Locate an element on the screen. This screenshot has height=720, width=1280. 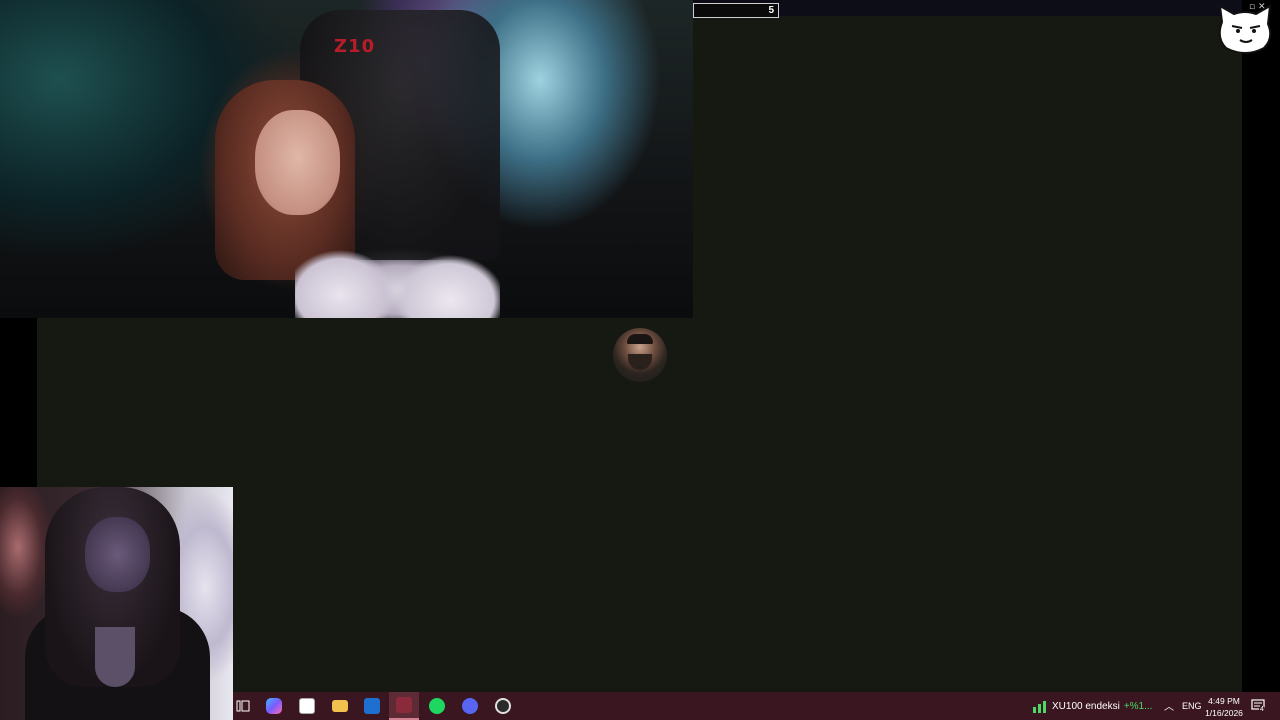
secondary-webcam-feed is located at coordinates (116, 603).